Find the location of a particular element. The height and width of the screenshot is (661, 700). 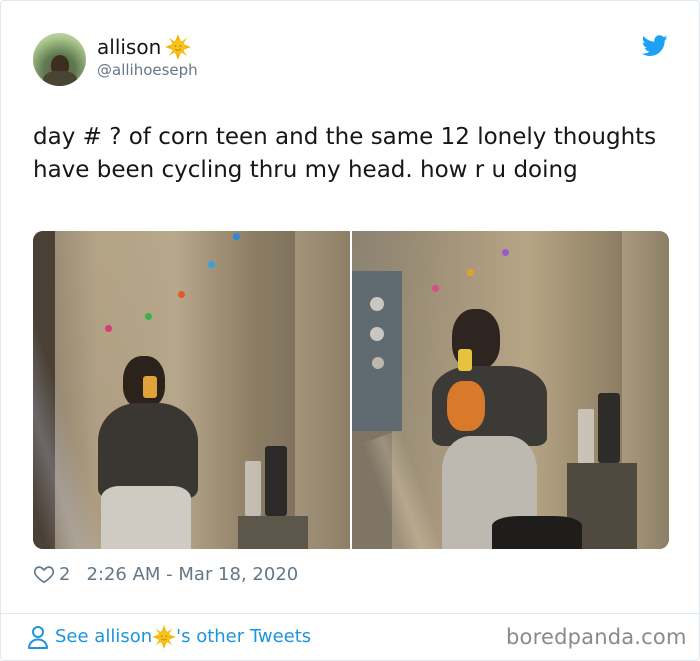

see-other-tweets-link: See allison 's other Tweets is located at coordinates (169, 637).